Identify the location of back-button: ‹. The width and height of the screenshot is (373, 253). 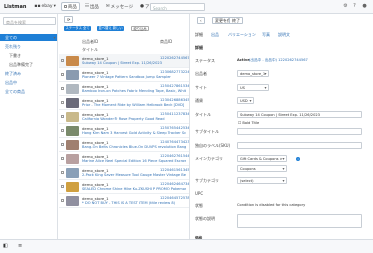
(201, 20).